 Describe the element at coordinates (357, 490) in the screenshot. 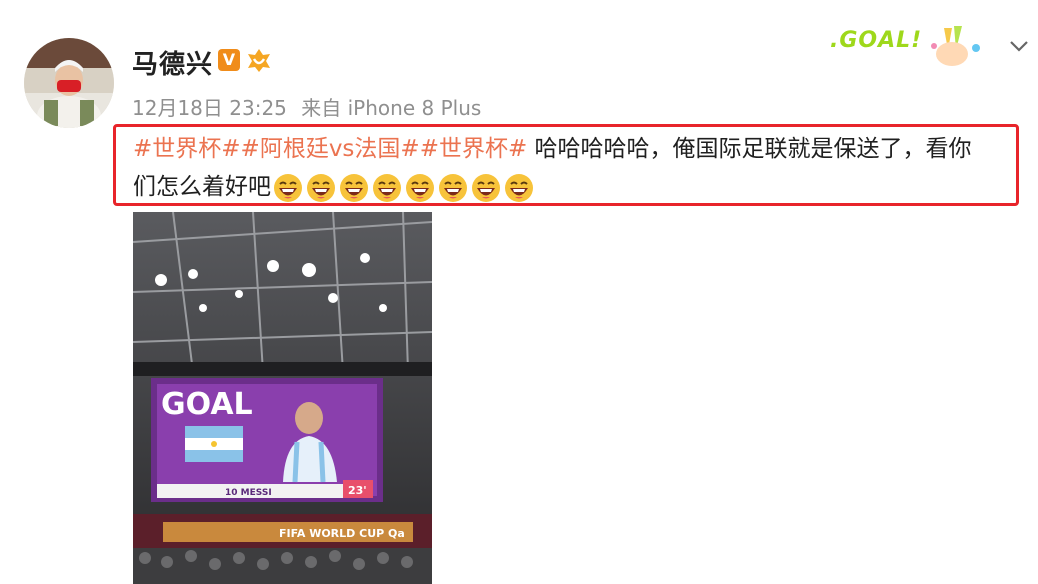

I see `screen-minute: 23'` at that location.